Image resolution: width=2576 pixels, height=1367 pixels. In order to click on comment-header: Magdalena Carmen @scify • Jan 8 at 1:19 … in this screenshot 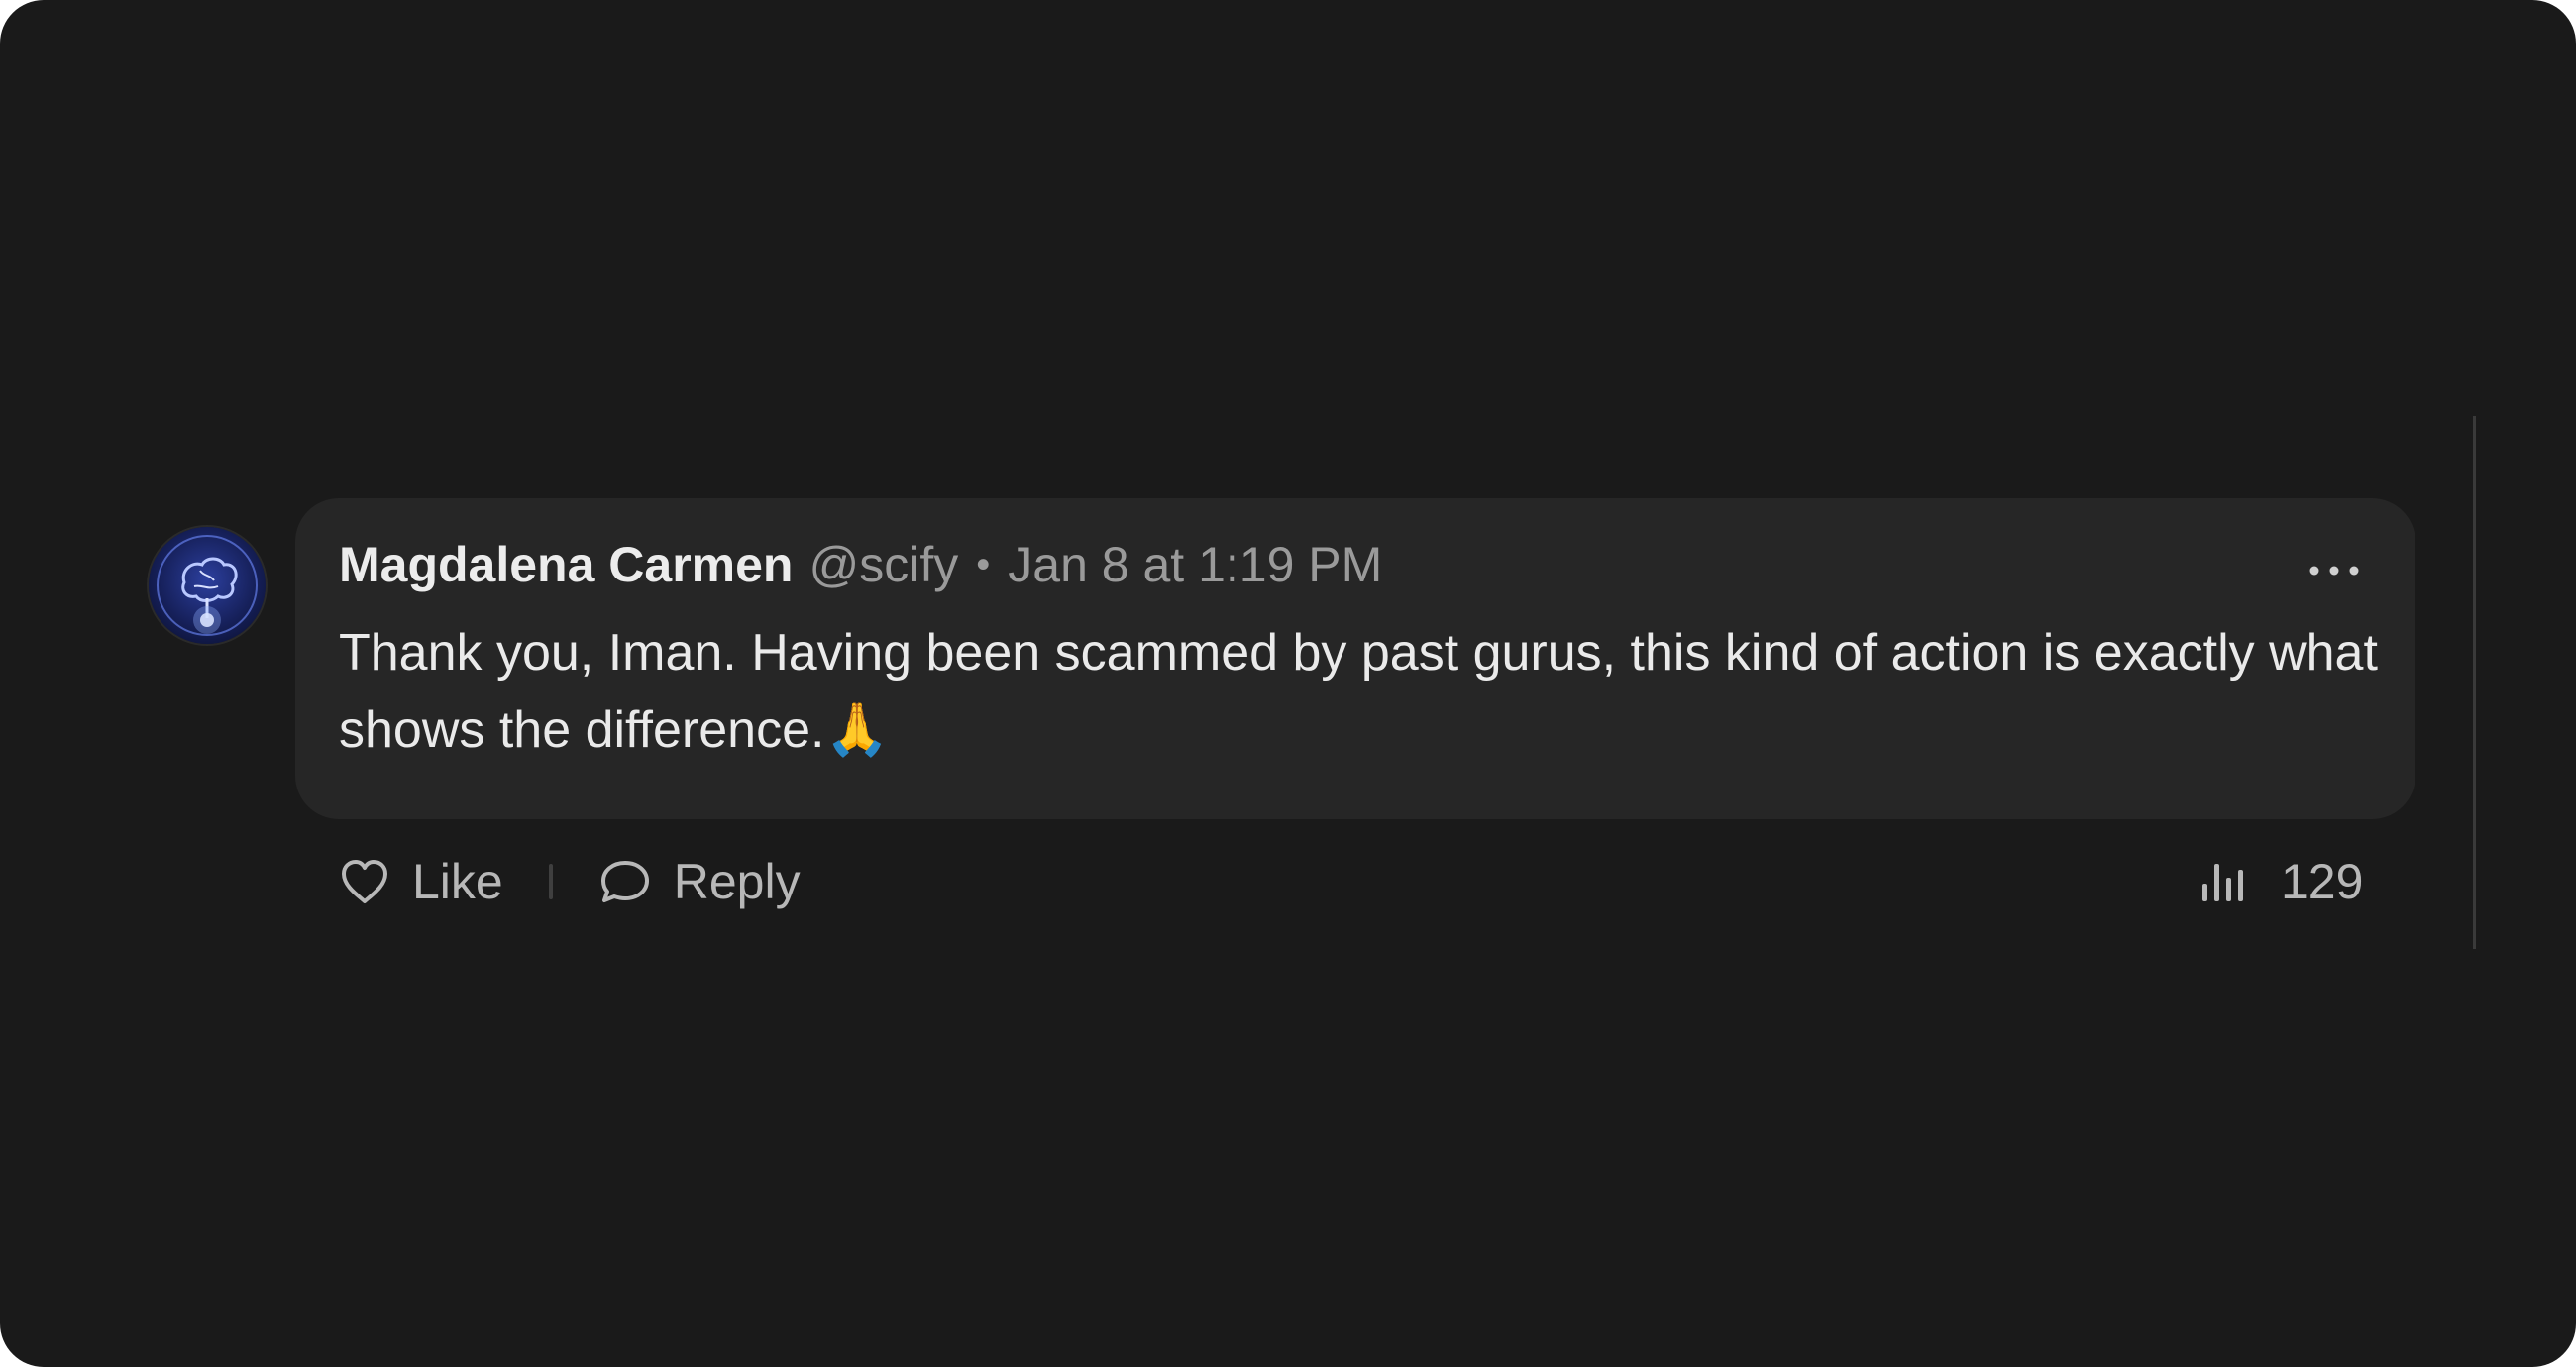, I will do `click(860, 564)`.